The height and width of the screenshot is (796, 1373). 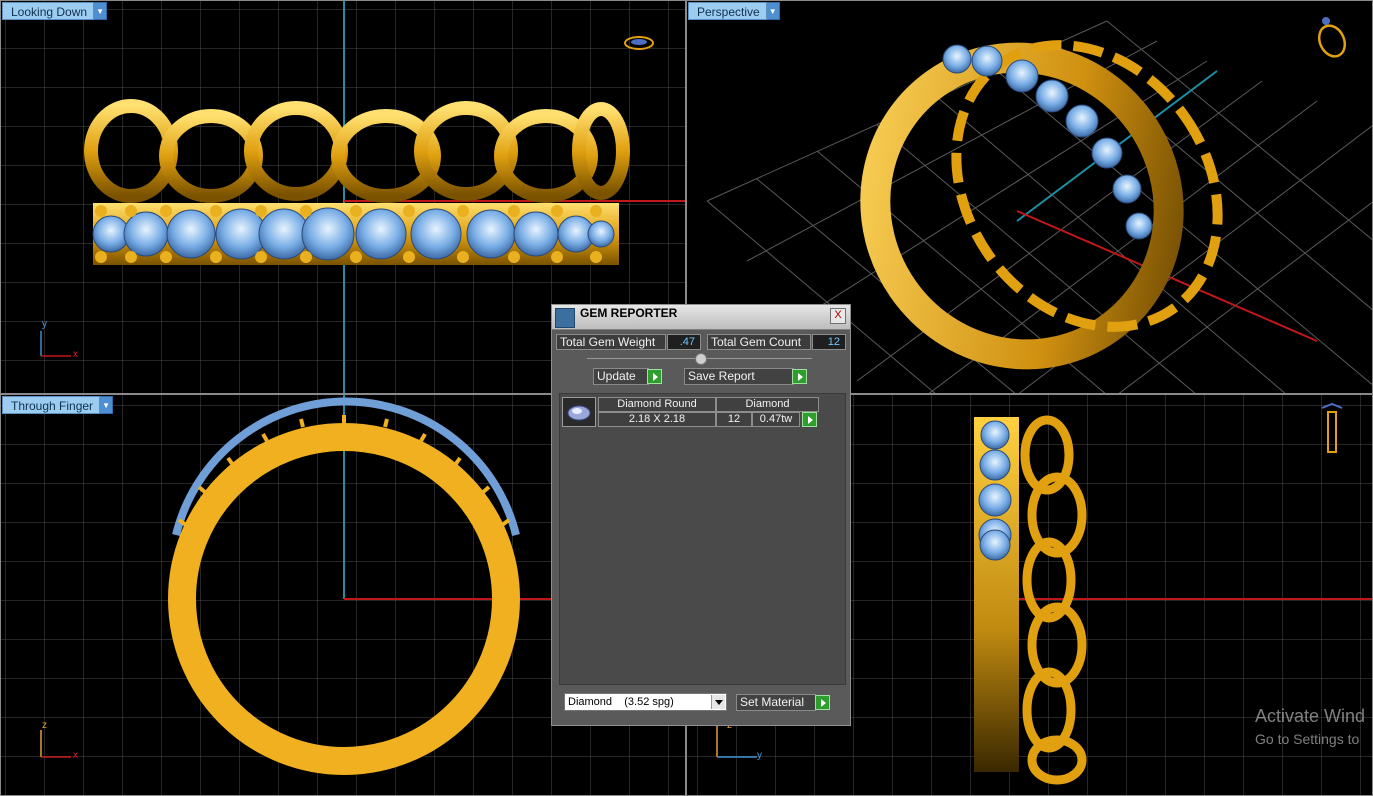 I want to click on gem-row-go-icon, so click(x=809, y=419).